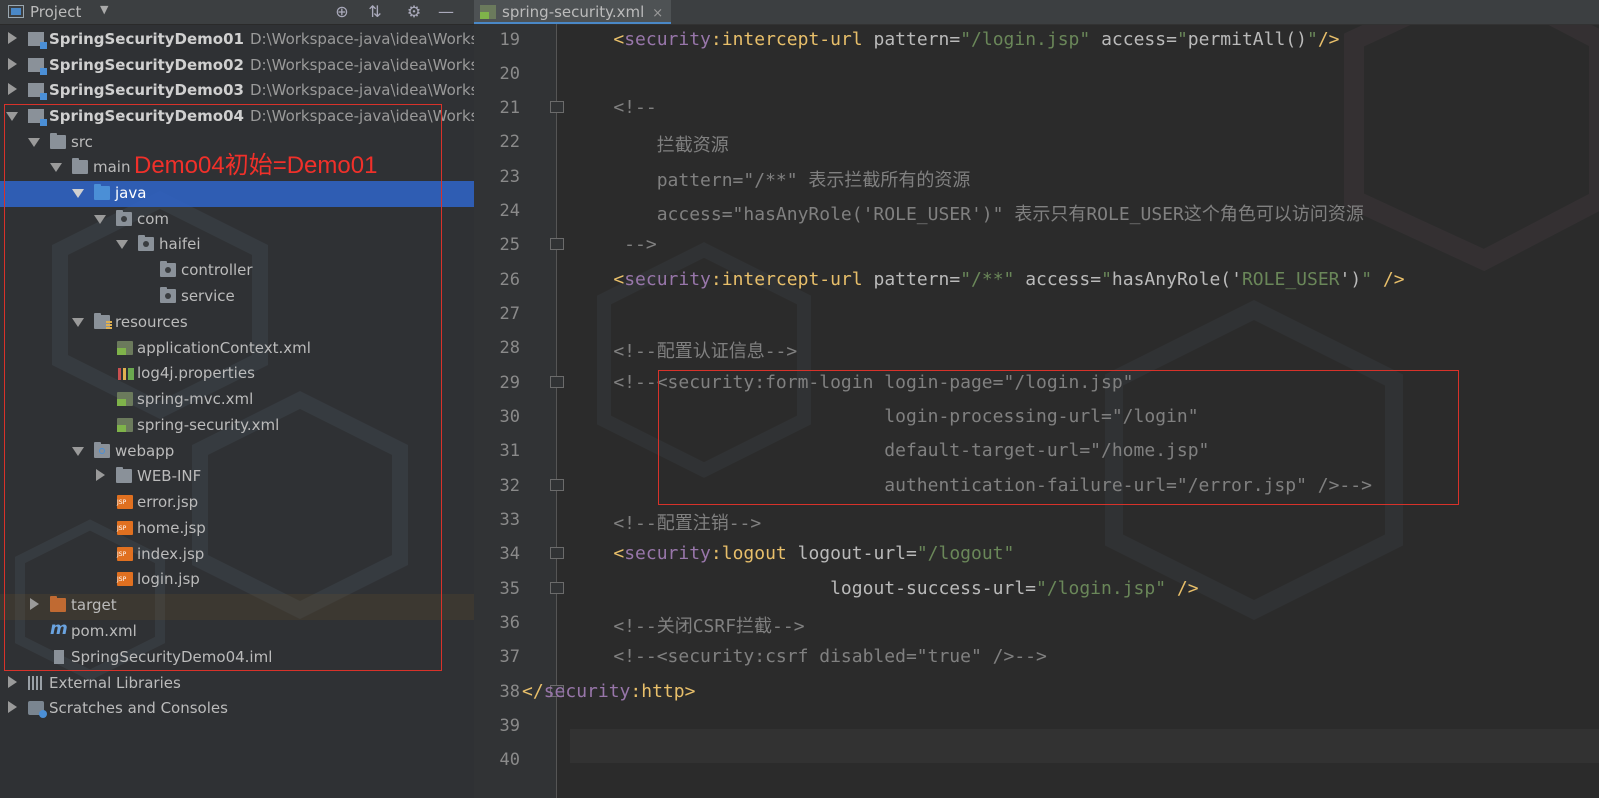 This screenshot has height=798, width=1599. Describe the element at coordinates (36, 683) in the screenshot. I see `libraries-icon` at that location.